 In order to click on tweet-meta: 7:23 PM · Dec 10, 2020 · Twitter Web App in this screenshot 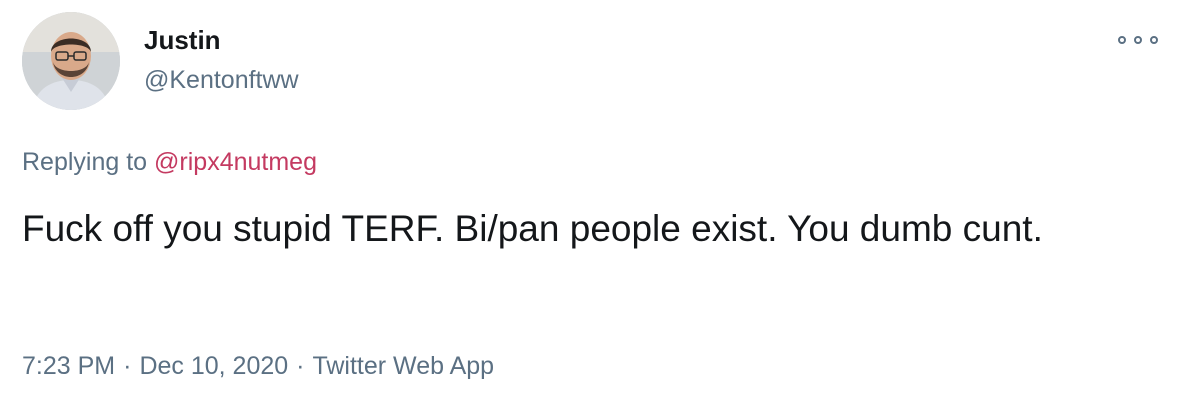, I will do `click(258, 366)`.